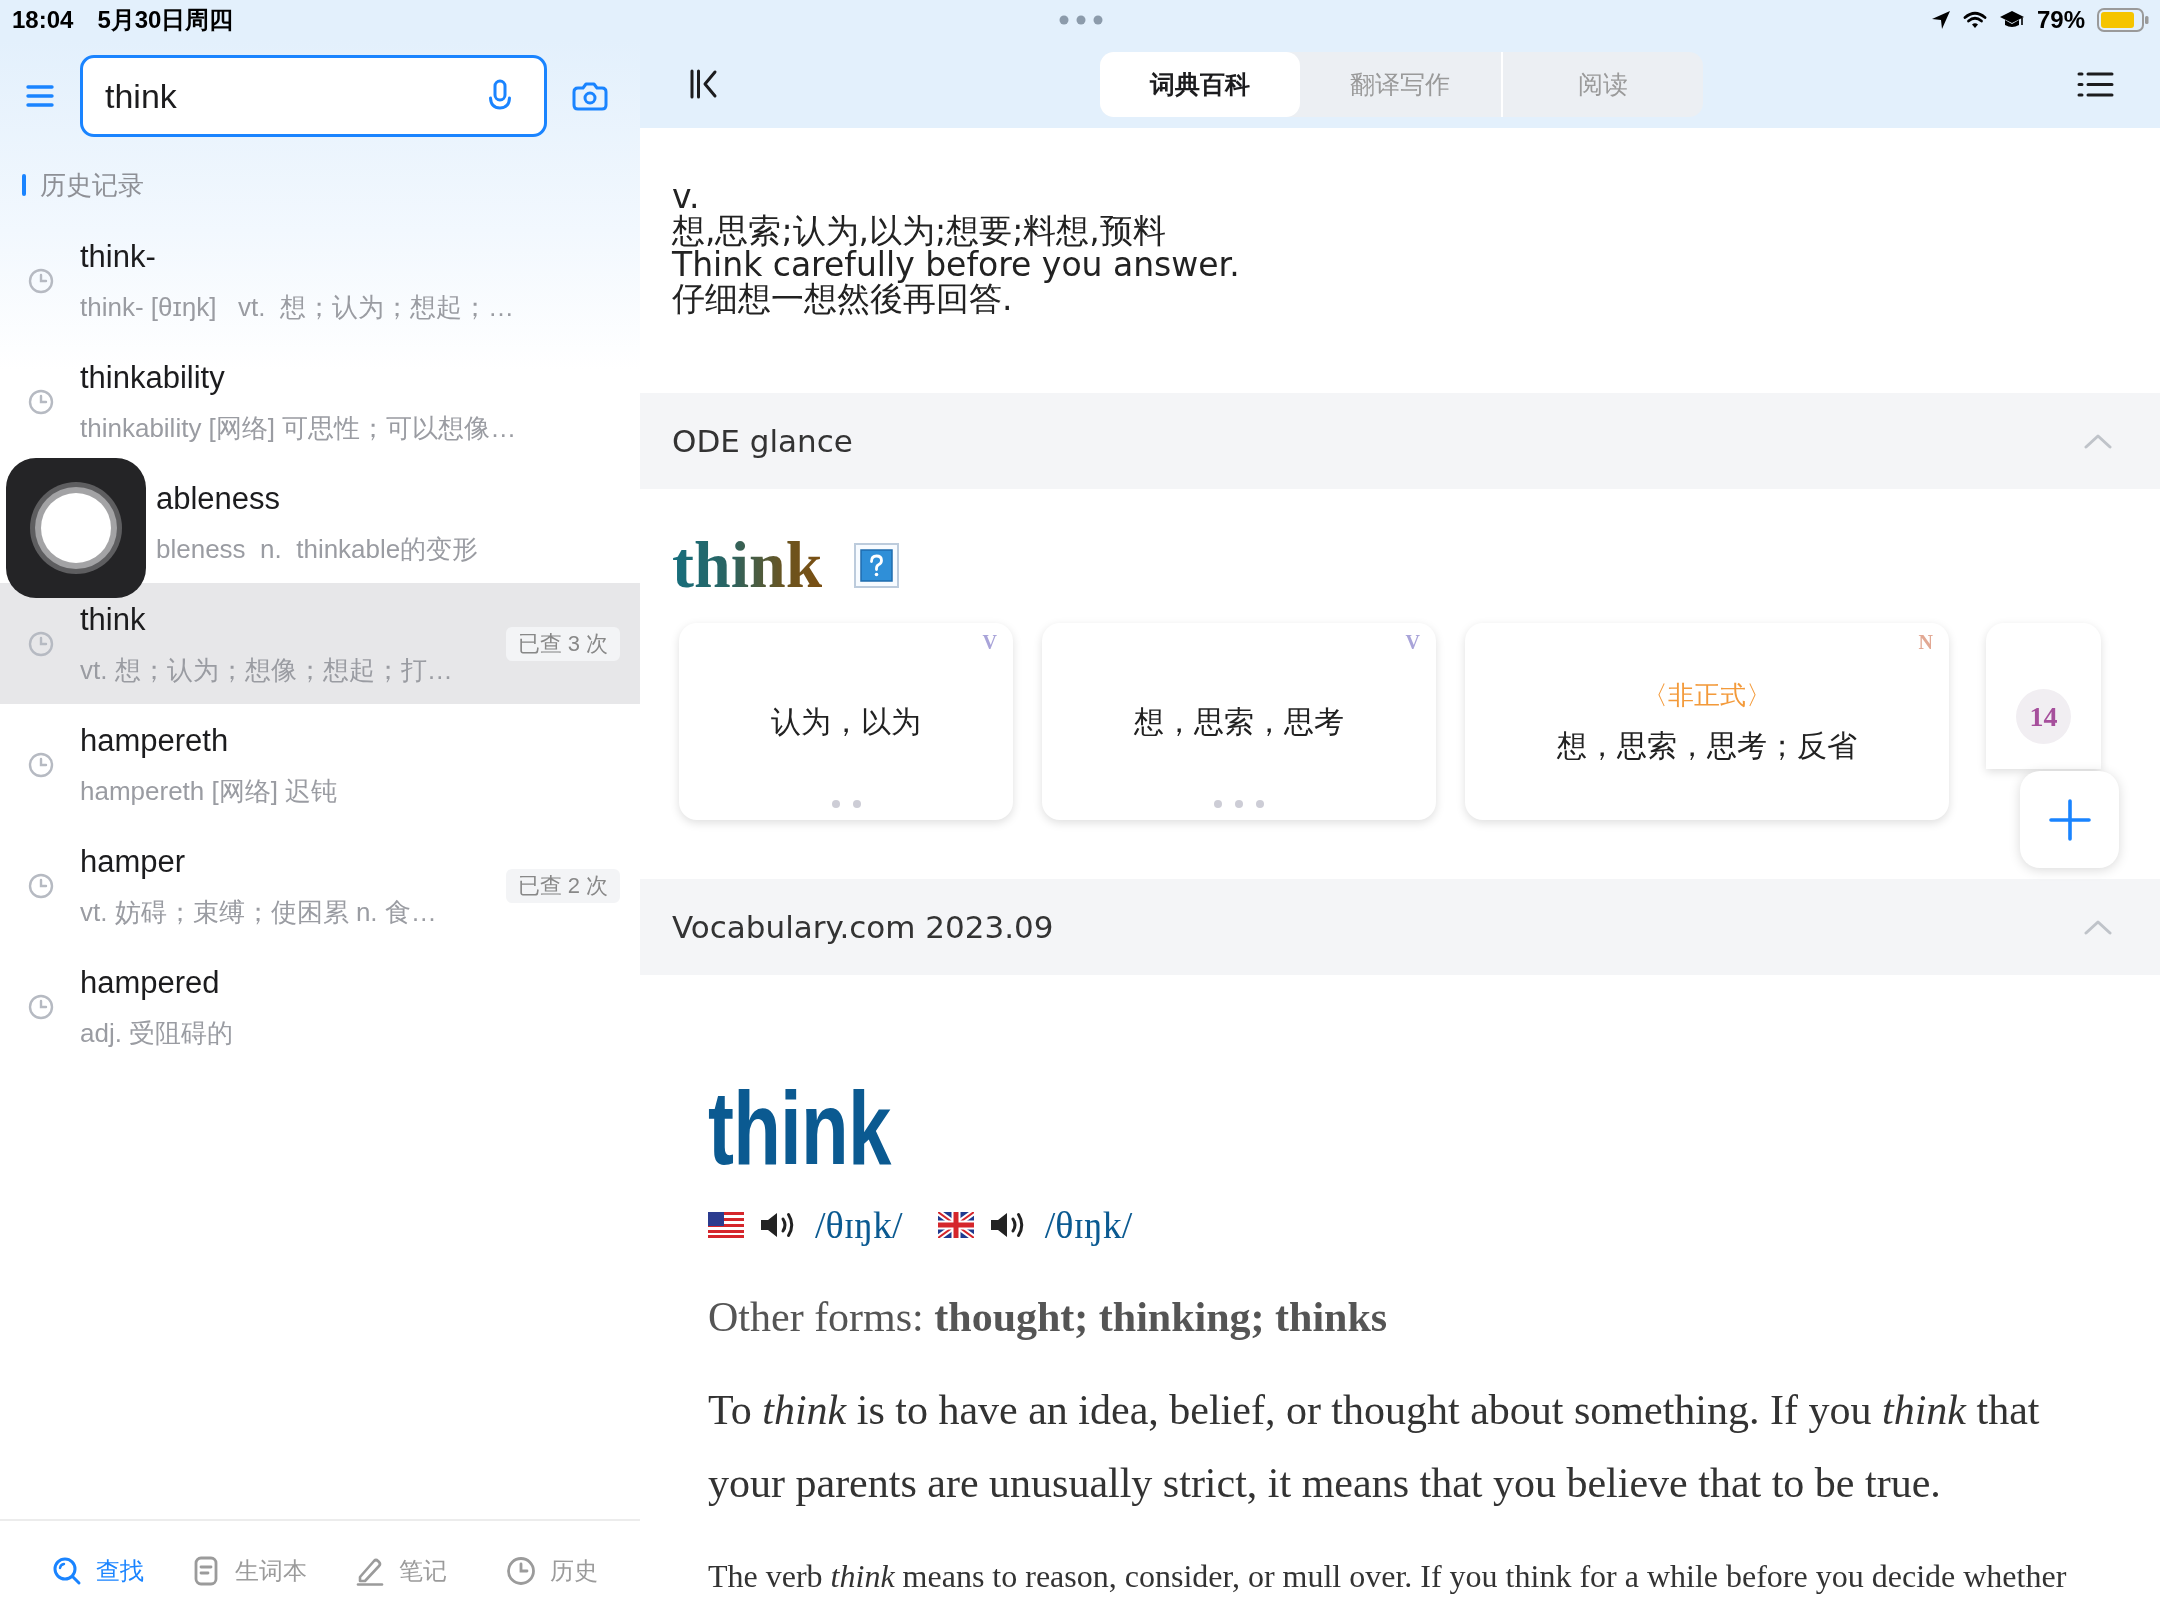  What do you see at coordinates (76, 528) in the screenshot?
I see `assistive-touch-button` at bounding box center [76, 528].